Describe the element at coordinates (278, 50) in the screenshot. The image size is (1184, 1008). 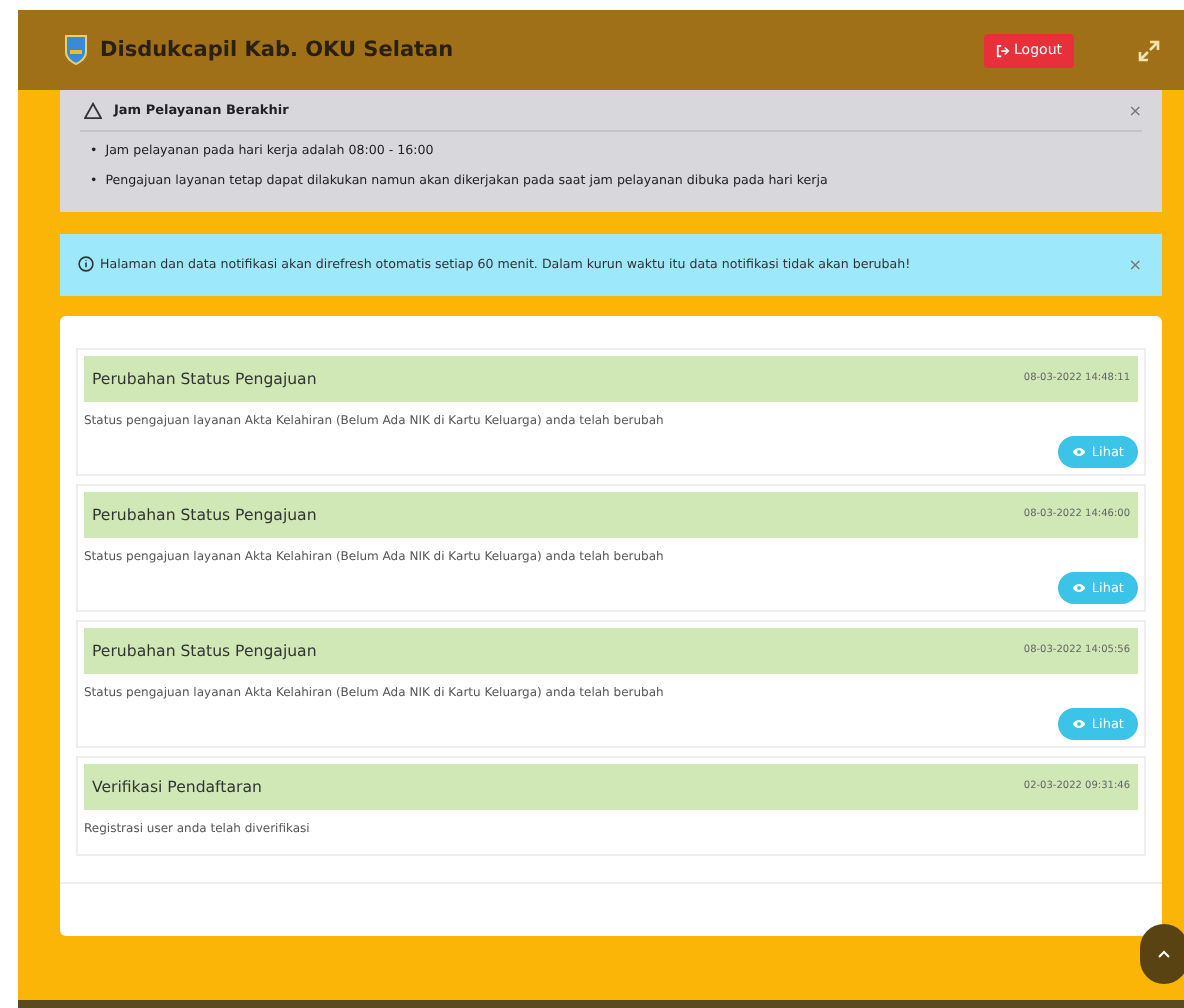
I see `app-title: Disdukcapil Kab. OKU Selatan` at that location.